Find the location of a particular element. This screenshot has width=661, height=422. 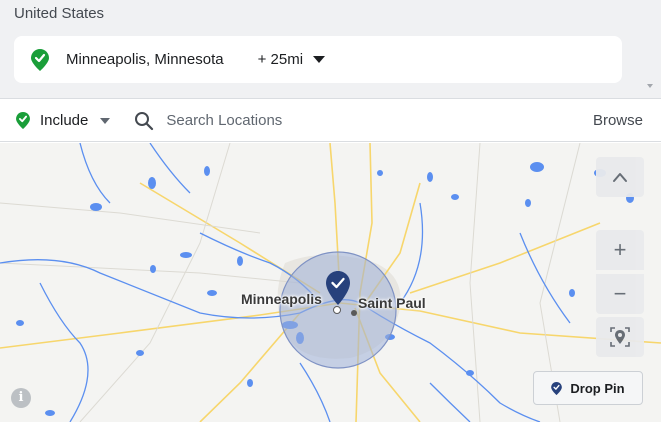

location-name: Minneapolis, Minnesota is located at coordinates (145, 59).